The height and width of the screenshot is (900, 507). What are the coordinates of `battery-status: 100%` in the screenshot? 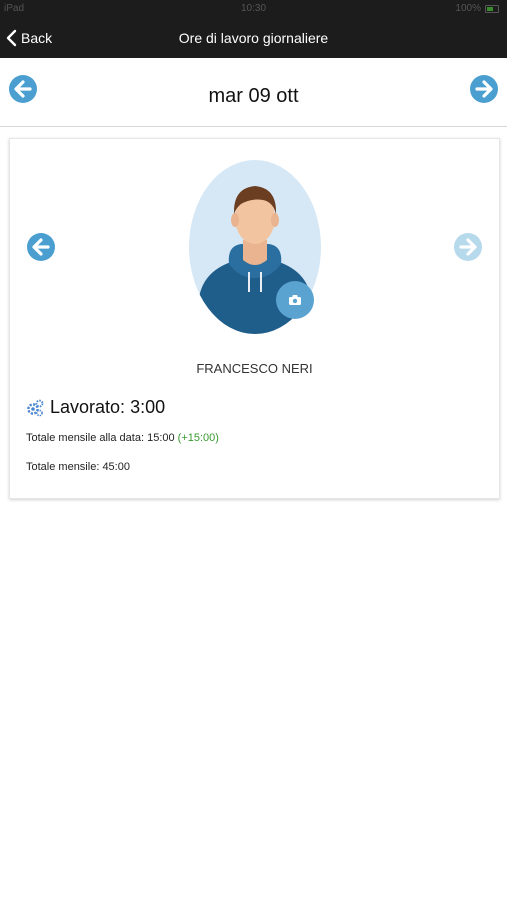 It's located at (477, 8).